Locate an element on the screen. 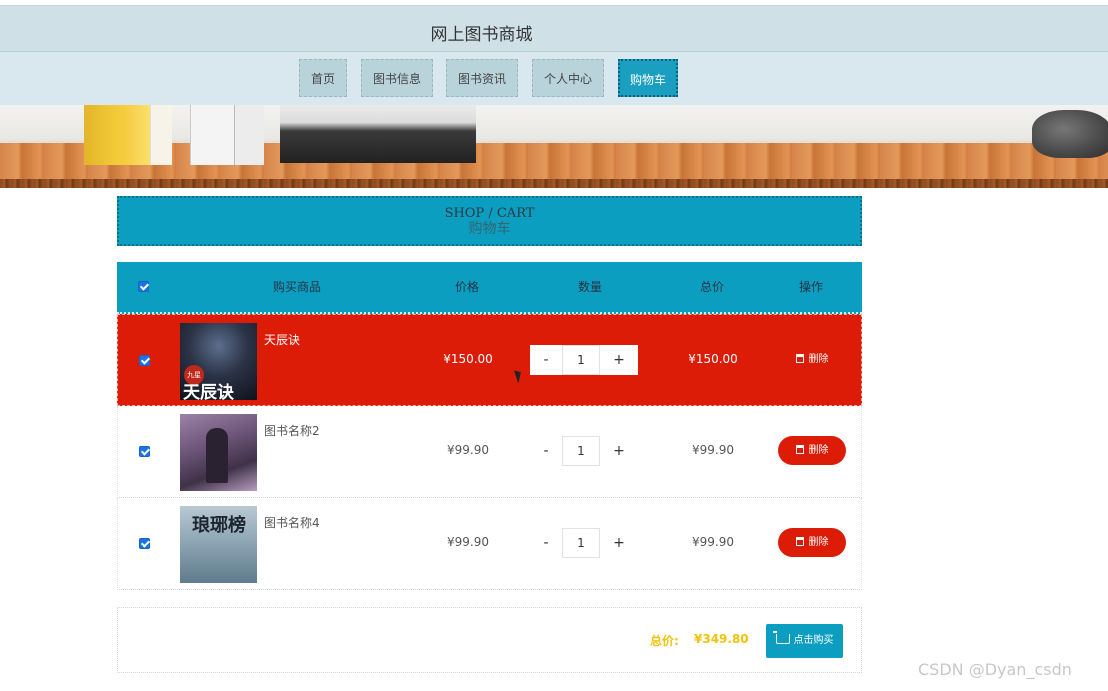 This screenshot has width=1108, height=691. watermark: CSDN @Dyan_csdn is located at coordinates (995, 669).